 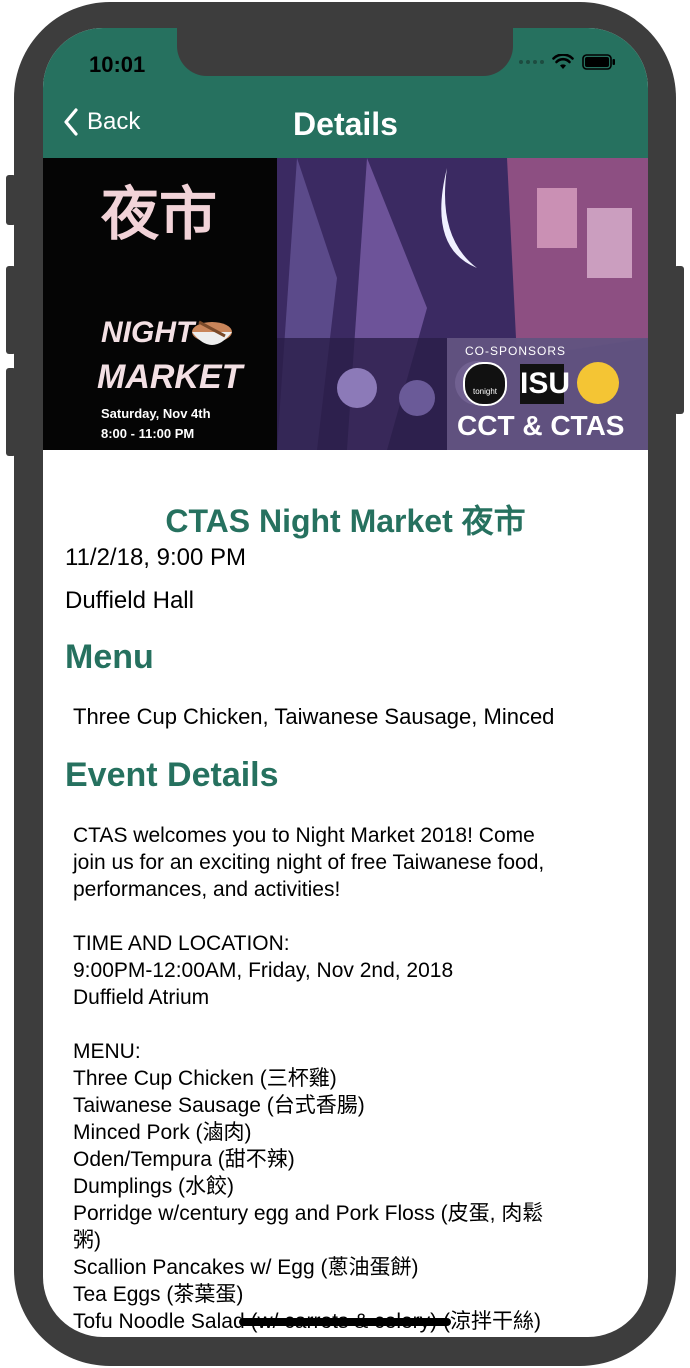 I want to click on cosponsors-label: CO-SPONSORS, so click(x=516, y=351).